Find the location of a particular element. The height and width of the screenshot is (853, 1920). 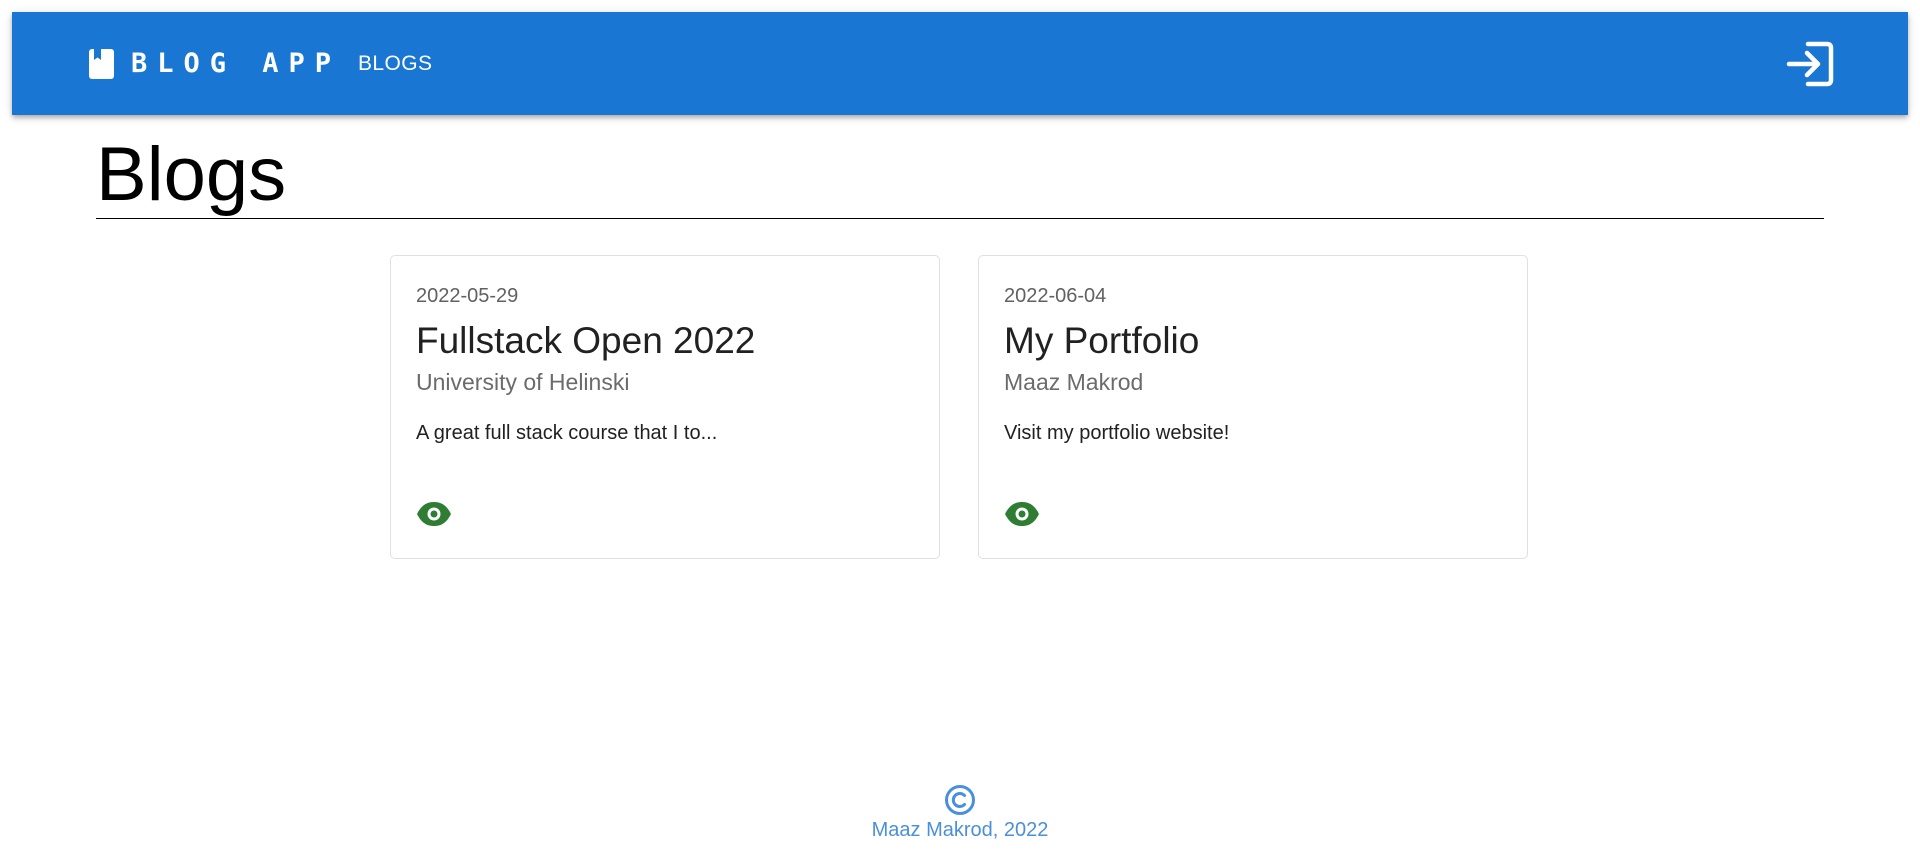

nav-link-blogs: BLOGS is located at coordinates (395, 64).